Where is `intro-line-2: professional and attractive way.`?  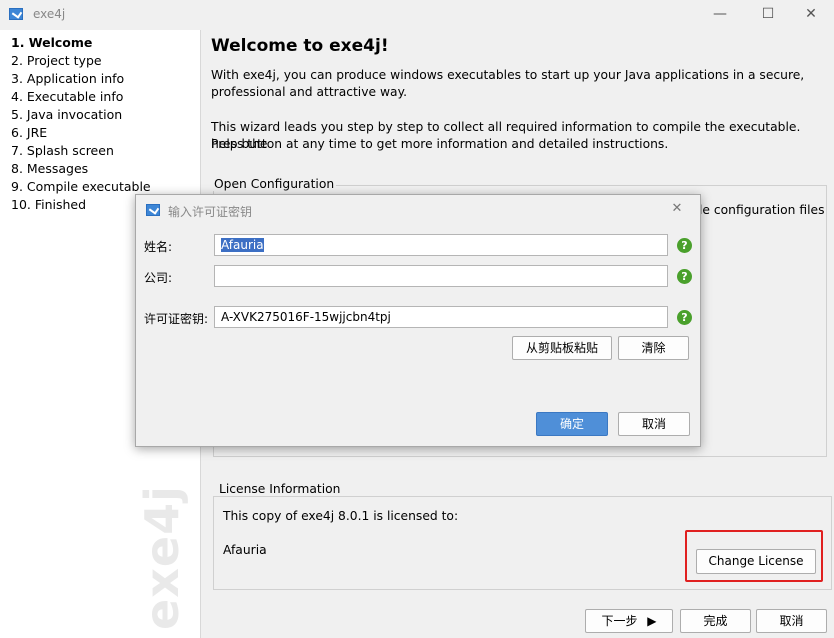 intro-line-2: professional and attractive way. is located at coordinates (309, 92).